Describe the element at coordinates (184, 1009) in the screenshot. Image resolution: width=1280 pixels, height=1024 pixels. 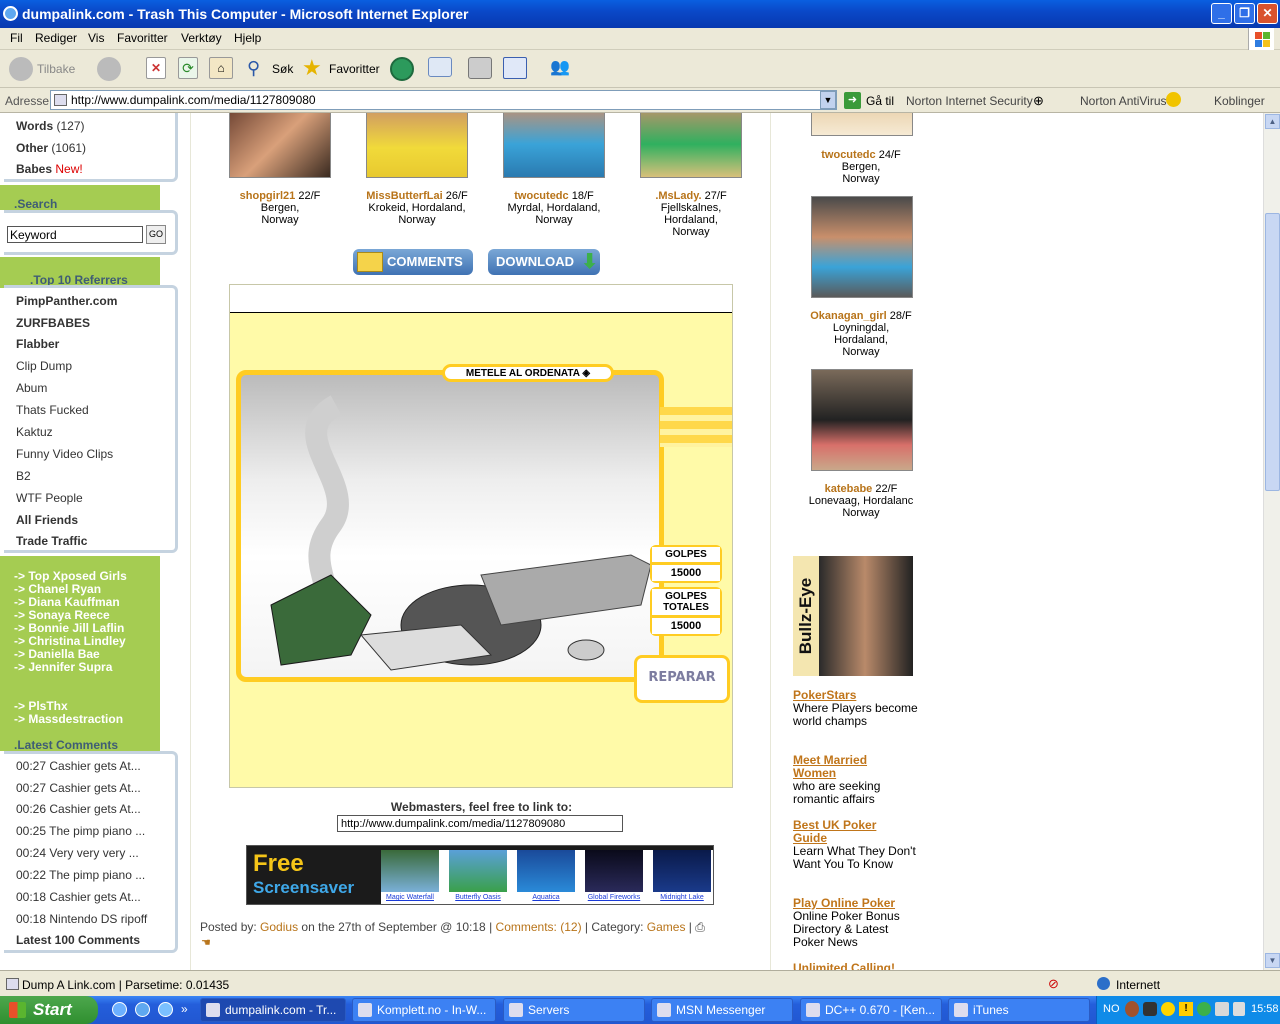
I see `quicklaunch-more-icon: »` at that location.